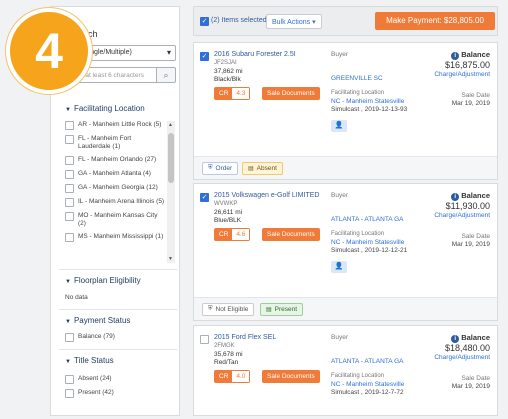  Describe the element at coordinates (475, 54) in the screenshot. I see `balance-label-text: Balance` at that location.